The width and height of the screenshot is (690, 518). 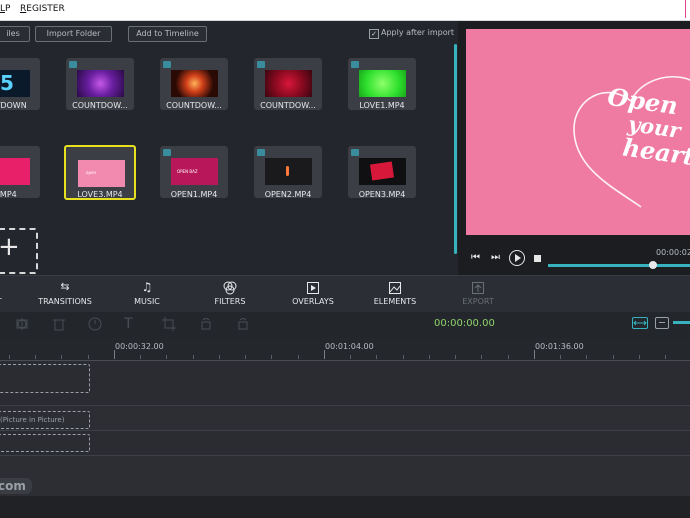 What do you see at coordinates (537, 258) in the screenshot?
I see `stop-button` at bounding box center [537, 258].